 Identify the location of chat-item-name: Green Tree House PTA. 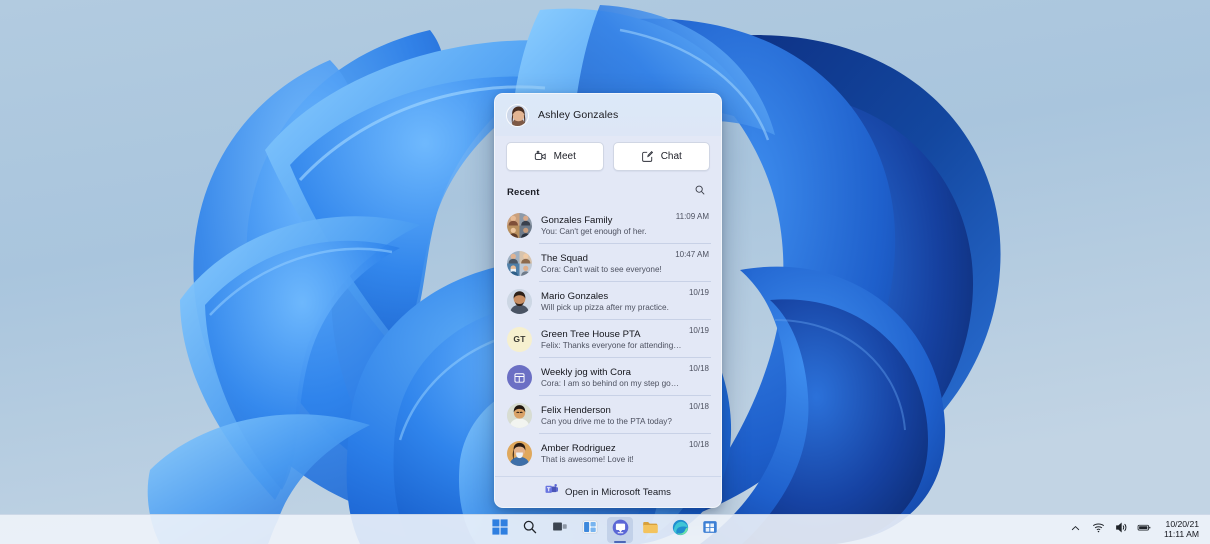
(591, 334).